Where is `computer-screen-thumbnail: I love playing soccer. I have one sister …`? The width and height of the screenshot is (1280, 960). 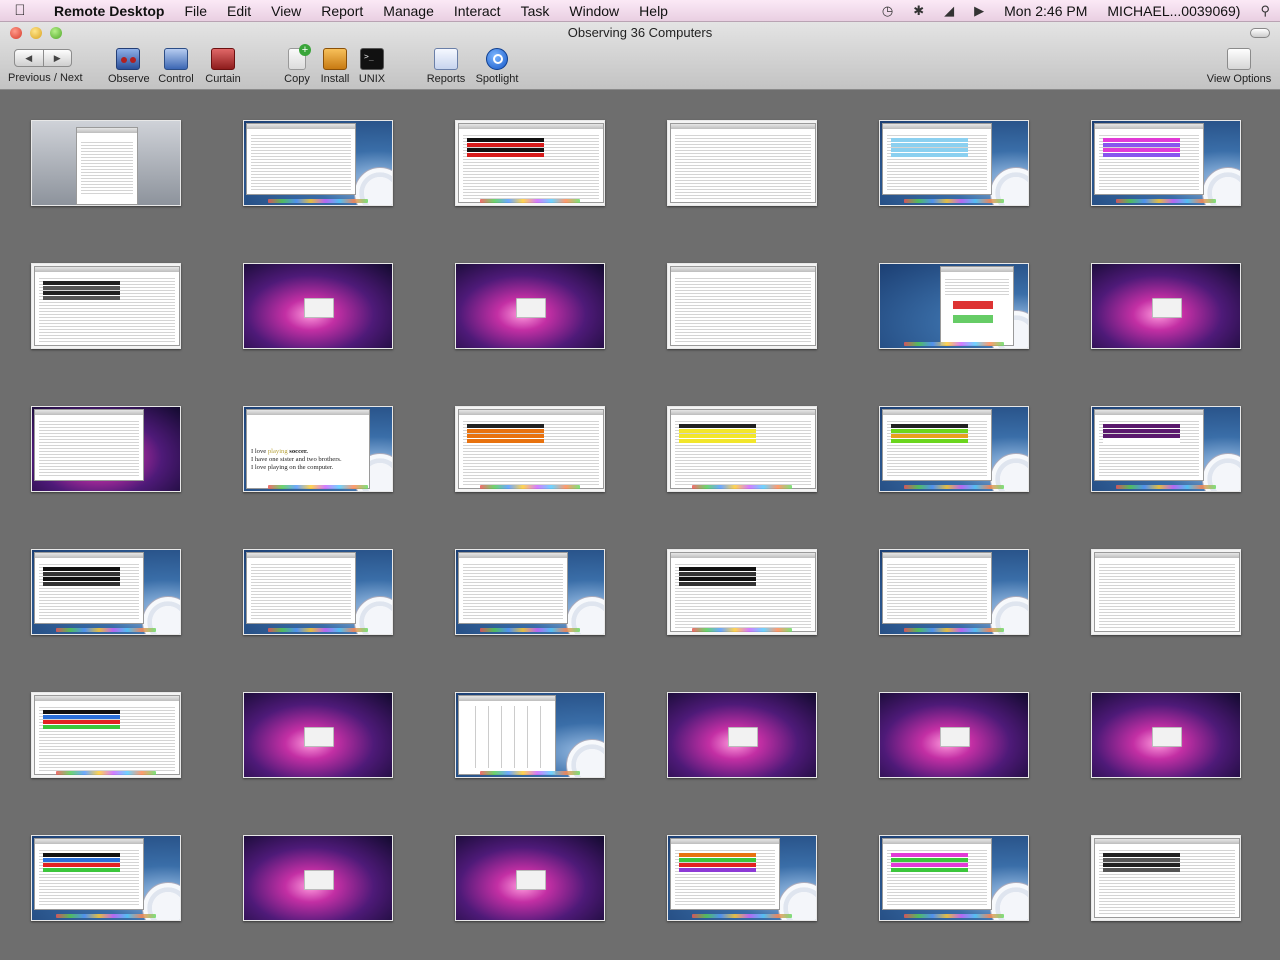
computer-screen-thumbnail: I love playing soccer. I have one sister … is located at coordinates (318, 449).